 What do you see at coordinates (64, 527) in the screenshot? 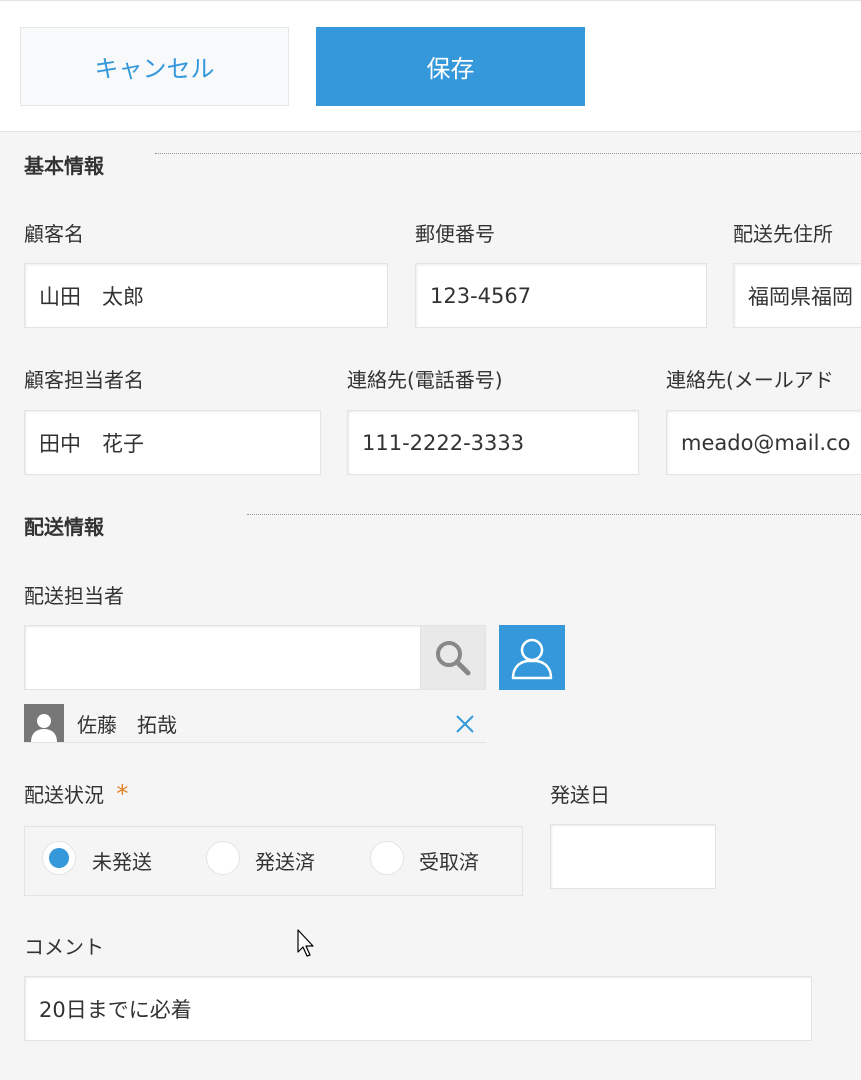
I see `section-title-delivery-info: 配送情報` at bounding box center [64, 527].